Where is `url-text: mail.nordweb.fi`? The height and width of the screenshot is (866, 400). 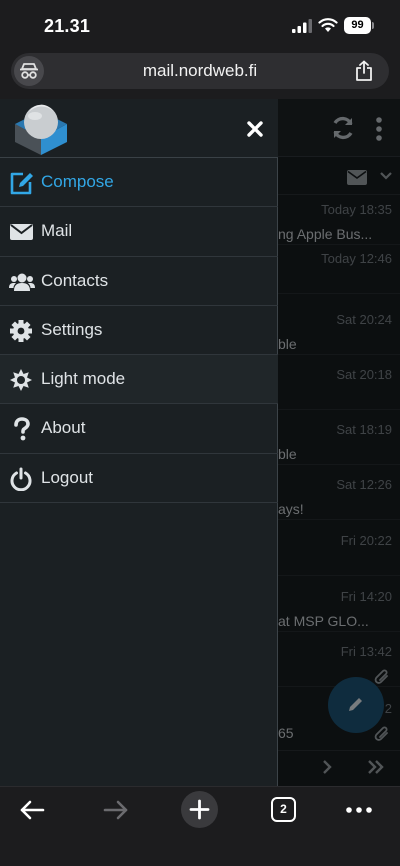 url-text: mail.nordweb.fi is located at coordinates (200, 70).